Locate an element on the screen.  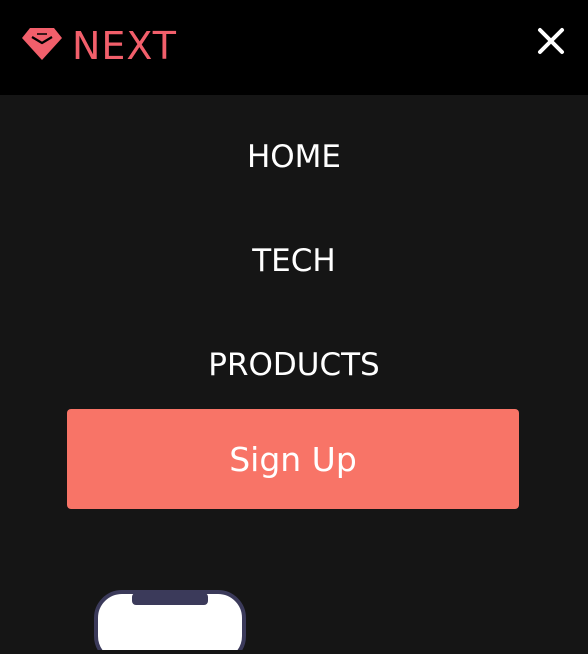
nav-item-home: HOME is located at coordinates (294, 157).